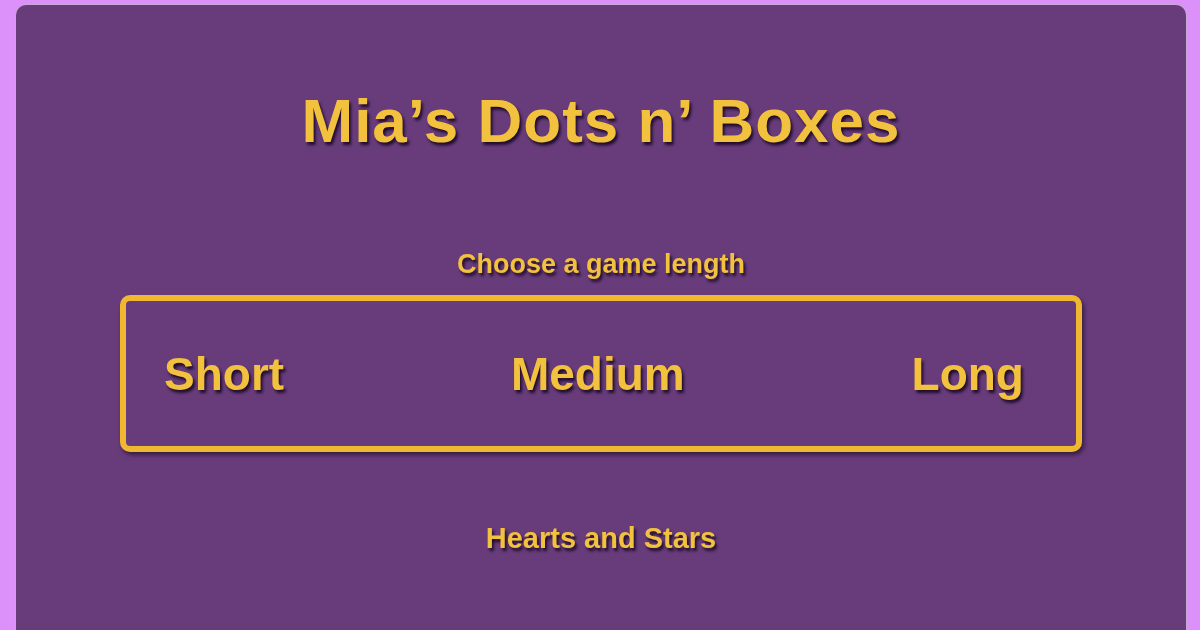 The height and width of the screenshot is (630, 1200). I want to click on game-title: Mia’s Dots n’ Boxes, so click(601, 121).